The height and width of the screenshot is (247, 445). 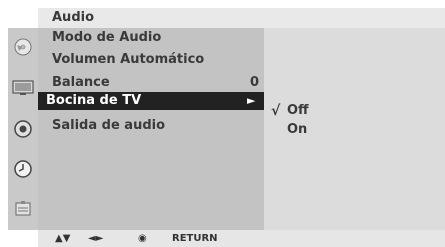 What do you see at coordinates (241, 18) in the screenshot?
I see `title-bar` at bounding box center [241, 18].